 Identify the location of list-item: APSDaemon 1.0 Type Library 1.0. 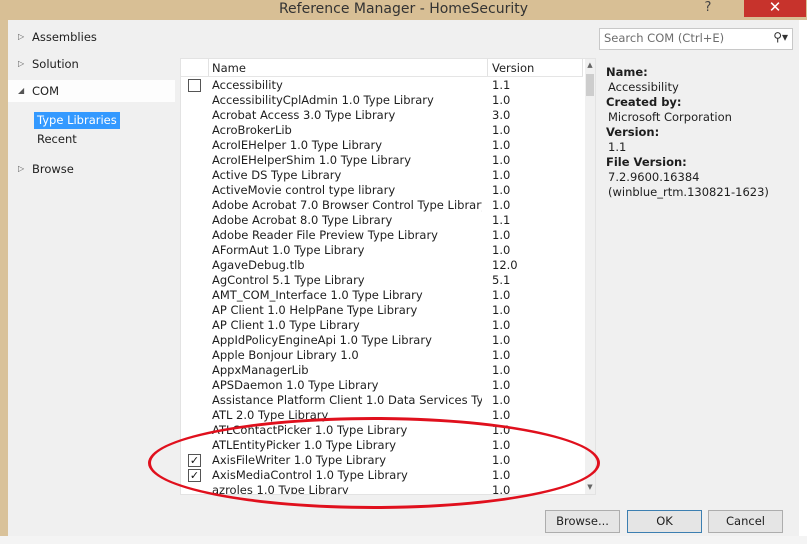
(382, 385).